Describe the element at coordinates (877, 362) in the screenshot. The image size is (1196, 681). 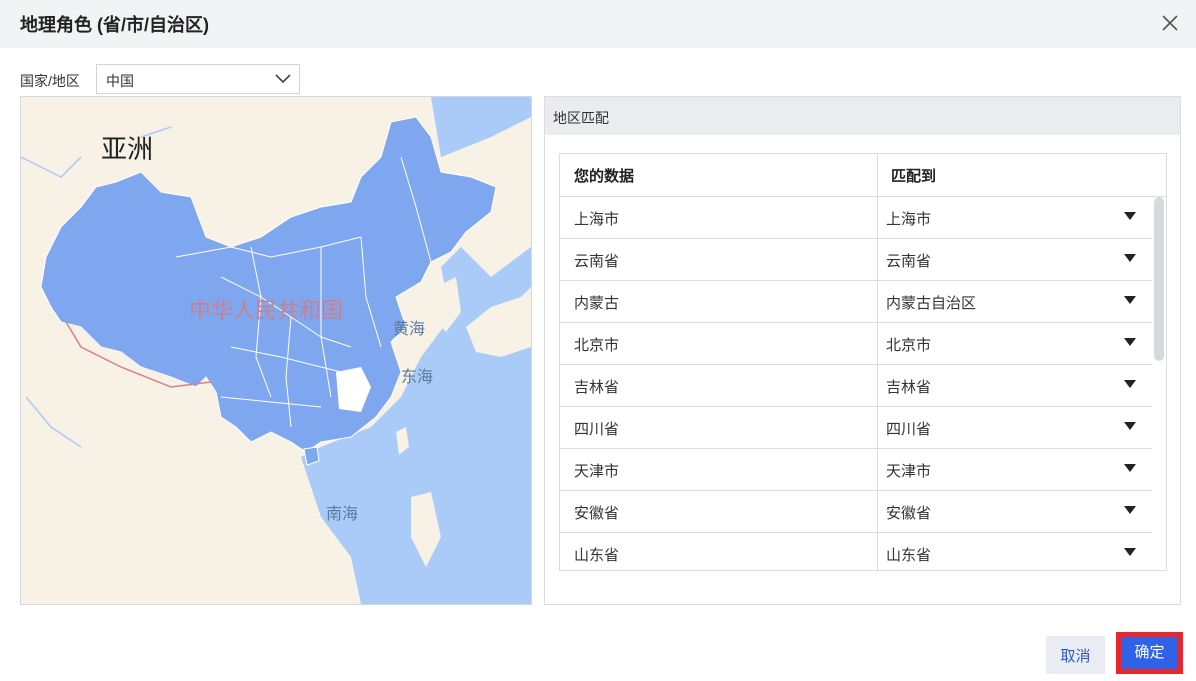
I see `column-divider` at that location.